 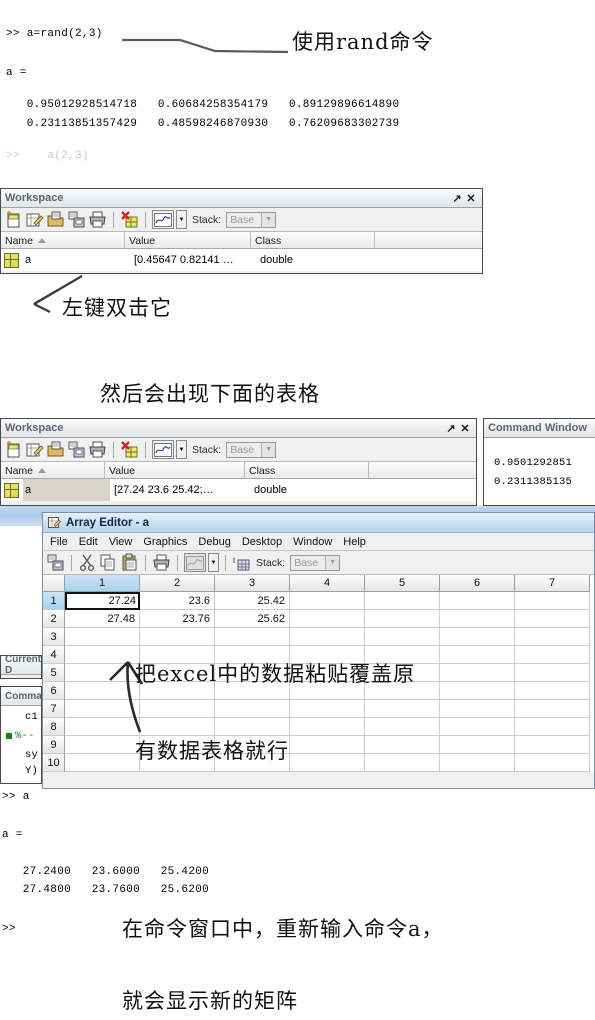 What do you see at coordinates (55, 562) in the screenshot?
I see `save-icon` at bounding box center [55, 562].